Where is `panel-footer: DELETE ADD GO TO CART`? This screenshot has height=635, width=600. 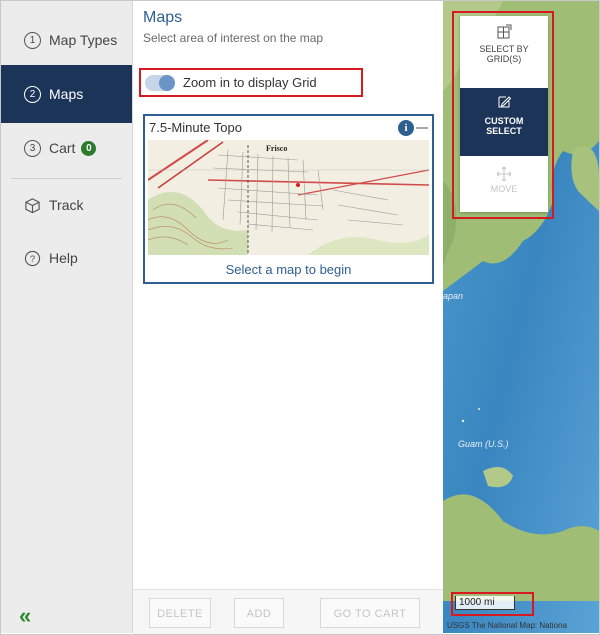
panel-footer: DELETE ADD GO TO CART is located at coordinates (288, 611).